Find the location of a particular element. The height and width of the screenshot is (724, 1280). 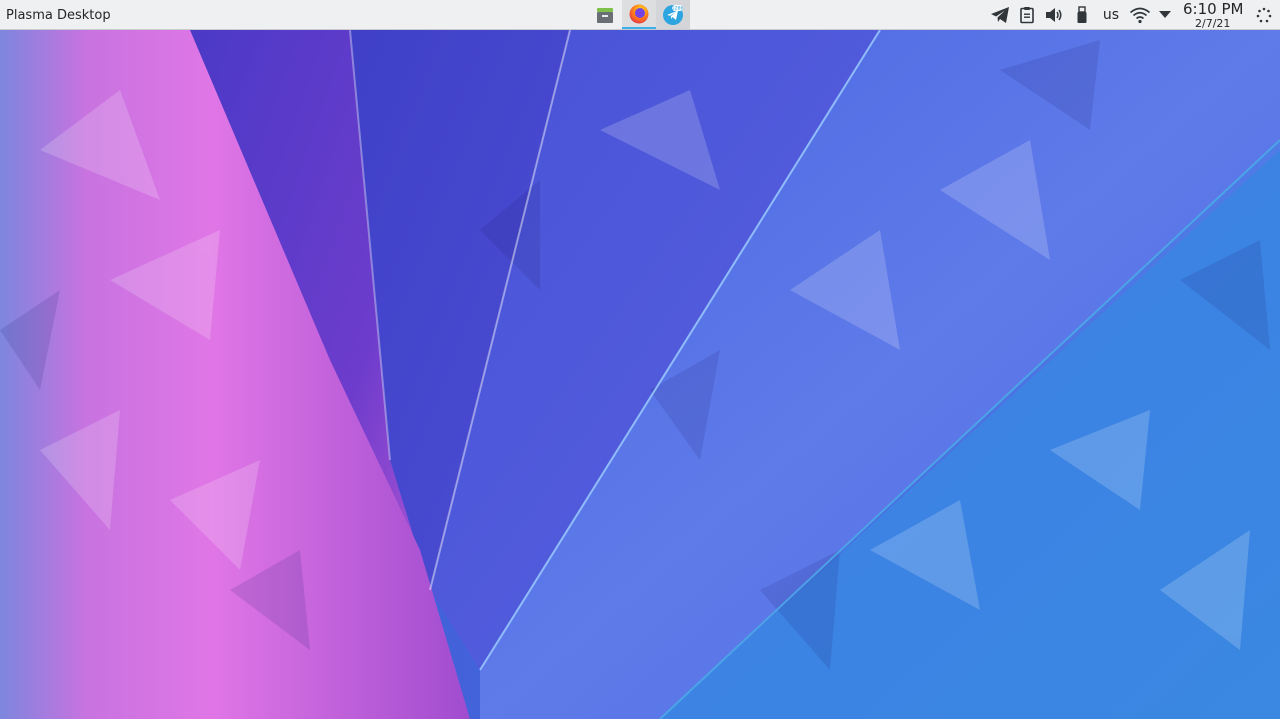

usb-drive-icon is located at coordinates (1082, 14).